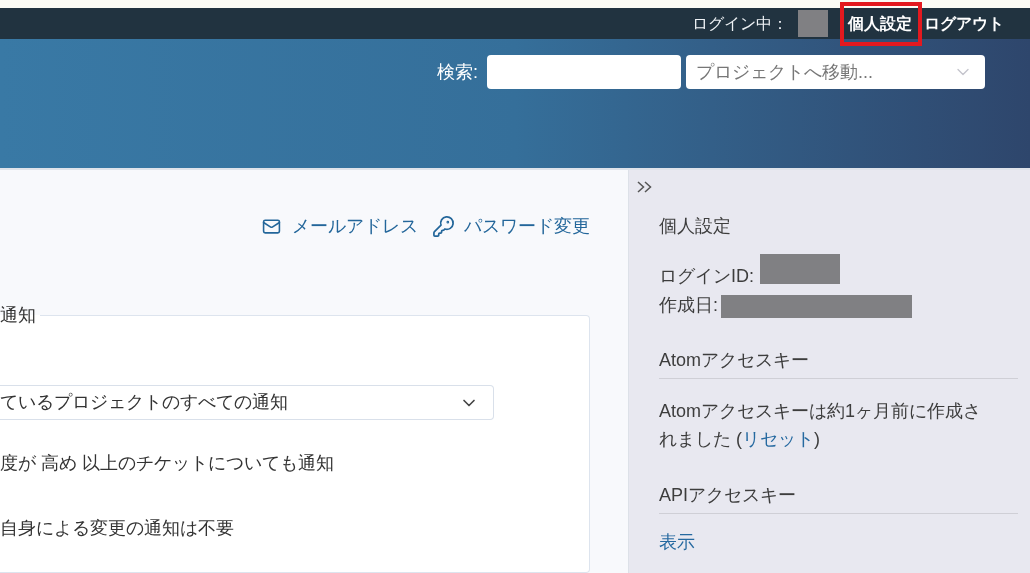 This screenshot has width=1030, height=573. Describe the element at coordinates (677, 542) in the screenshot. I see `show-key-link: 表示` at that location.